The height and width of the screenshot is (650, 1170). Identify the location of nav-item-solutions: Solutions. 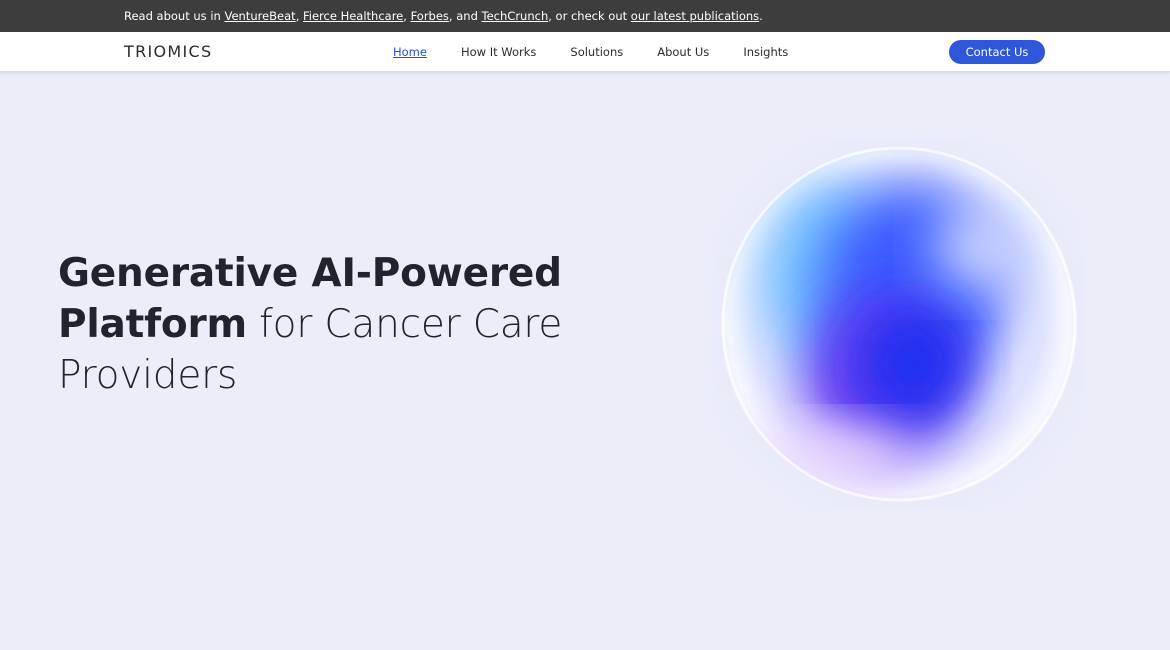
(596, 52).